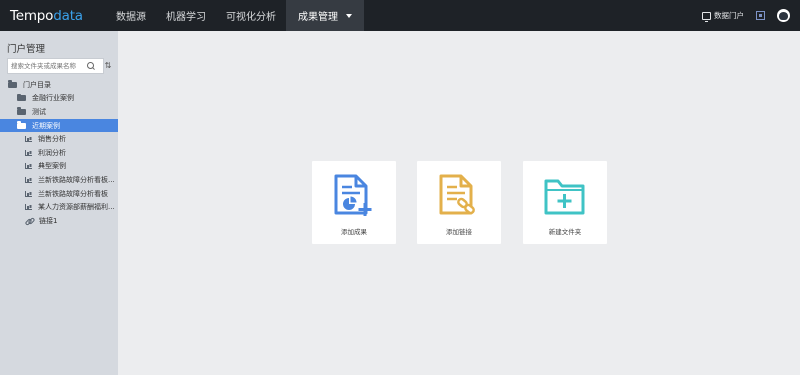 The image size is (800, 375). What do you see at coordinates (565, 232) in the screenshot?
I see `new-folder-label: 新建文件夹` at bounding box center [565, 232].